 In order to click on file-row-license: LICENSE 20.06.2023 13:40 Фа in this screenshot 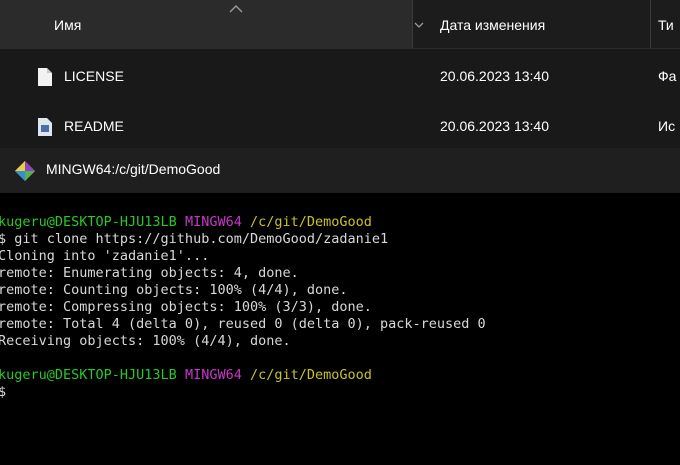, I will do `click(340, 76)`.